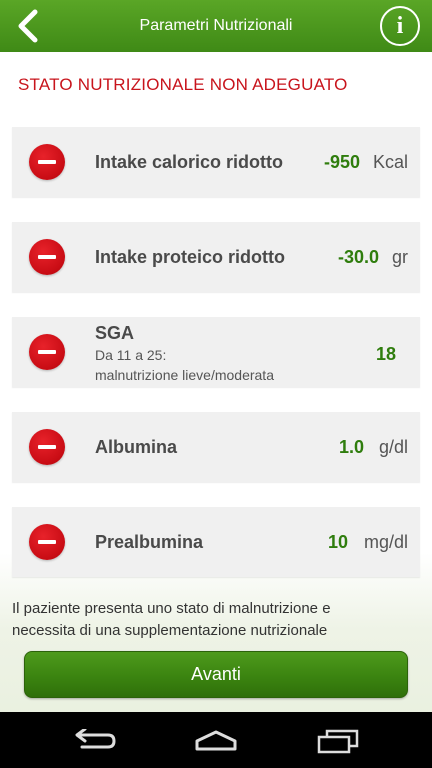 This screenshot has width=432, height=768. I want to click on nutrition-status-heading: STATO NUTRIZIONALE NON ADEGUATO, so click(183, 84).